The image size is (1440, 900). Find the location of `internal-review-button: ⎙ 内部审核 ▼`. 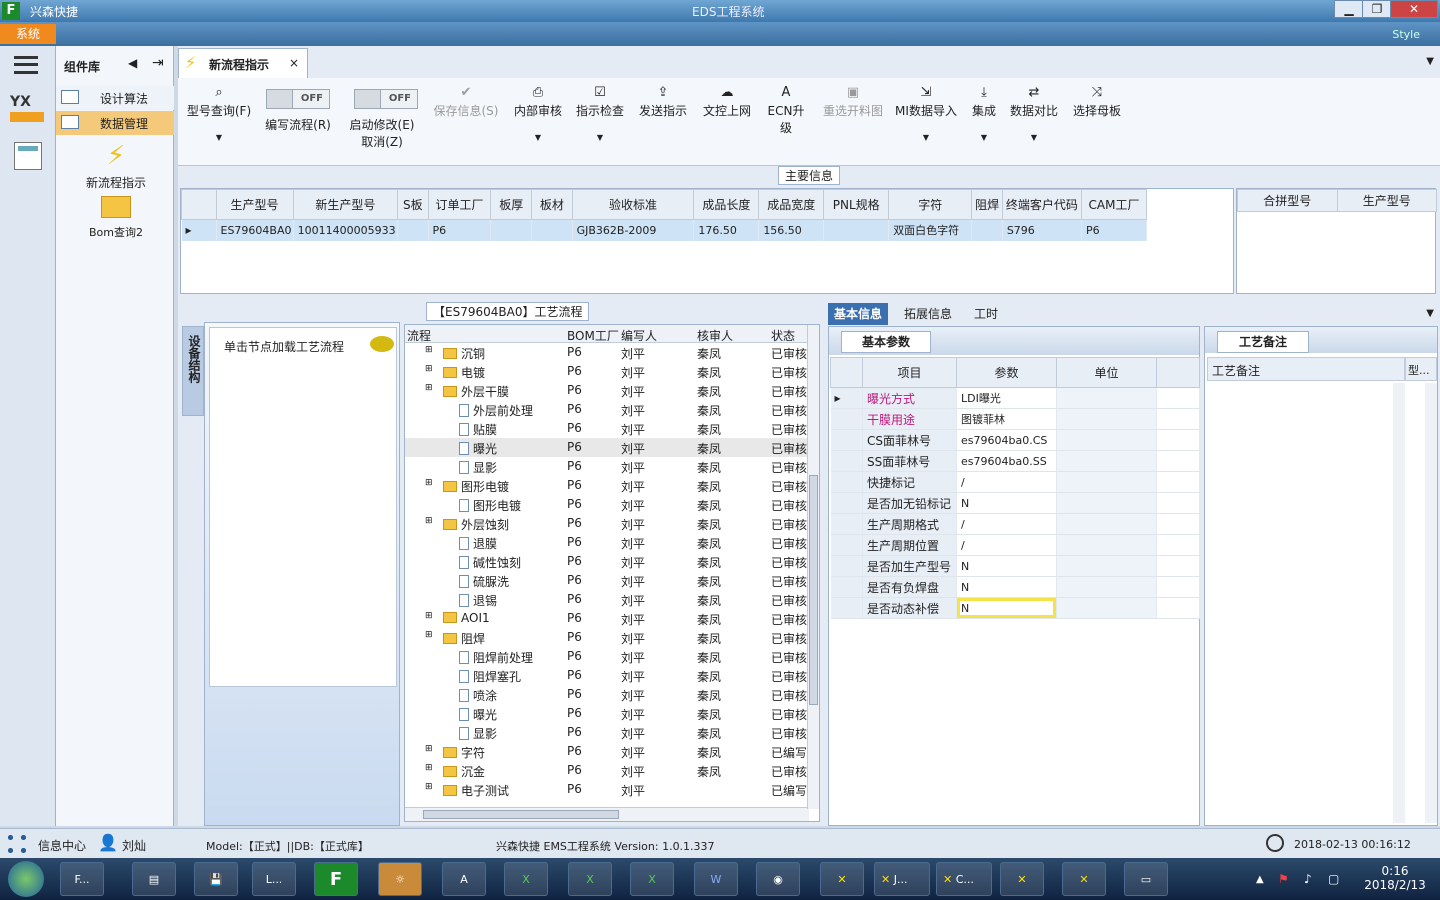

internal-review-button: ⎙ 内部审核 ▼ is located at coordinates (538, 113).